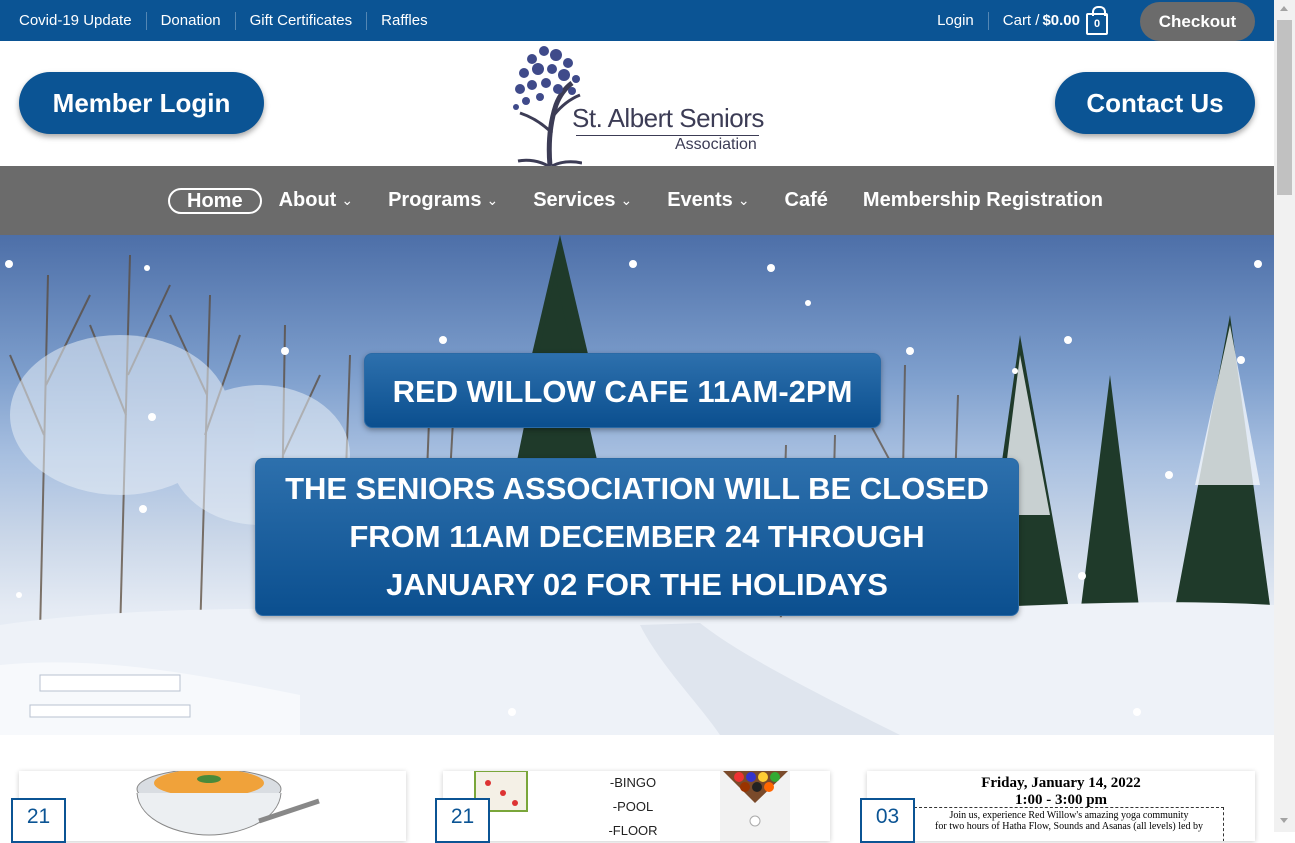  Describe the element at coordinates (1284, 8) in the screenshot. I see `scroll-up-icon` at that location.